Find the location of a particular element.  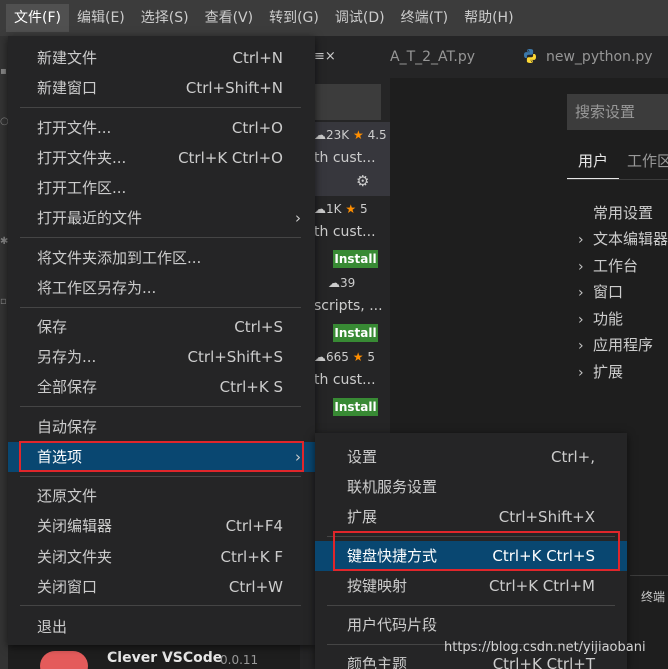

settings-tree-workbench: › 工作台 is located at coordinates (608, 265).